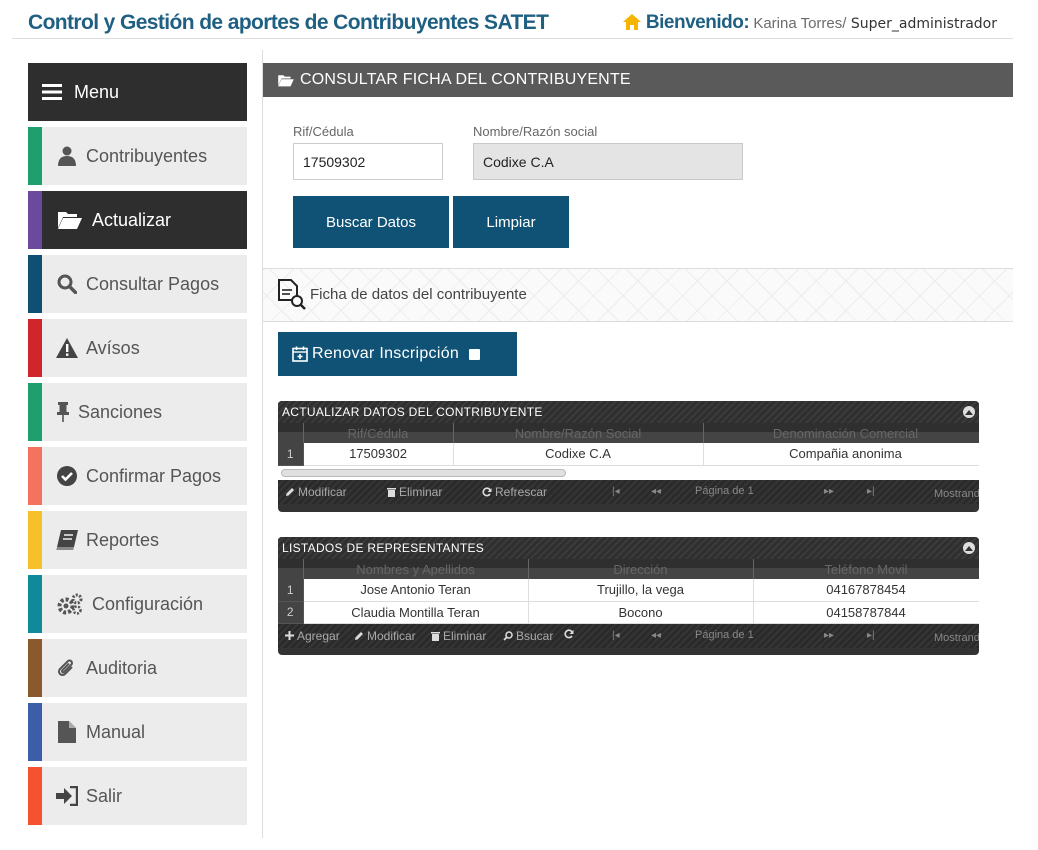  What do you see at coordinates (511, 222) in the screenshot?
I see `limpiar-button: Limpiar` at bounding box center [511, 222].